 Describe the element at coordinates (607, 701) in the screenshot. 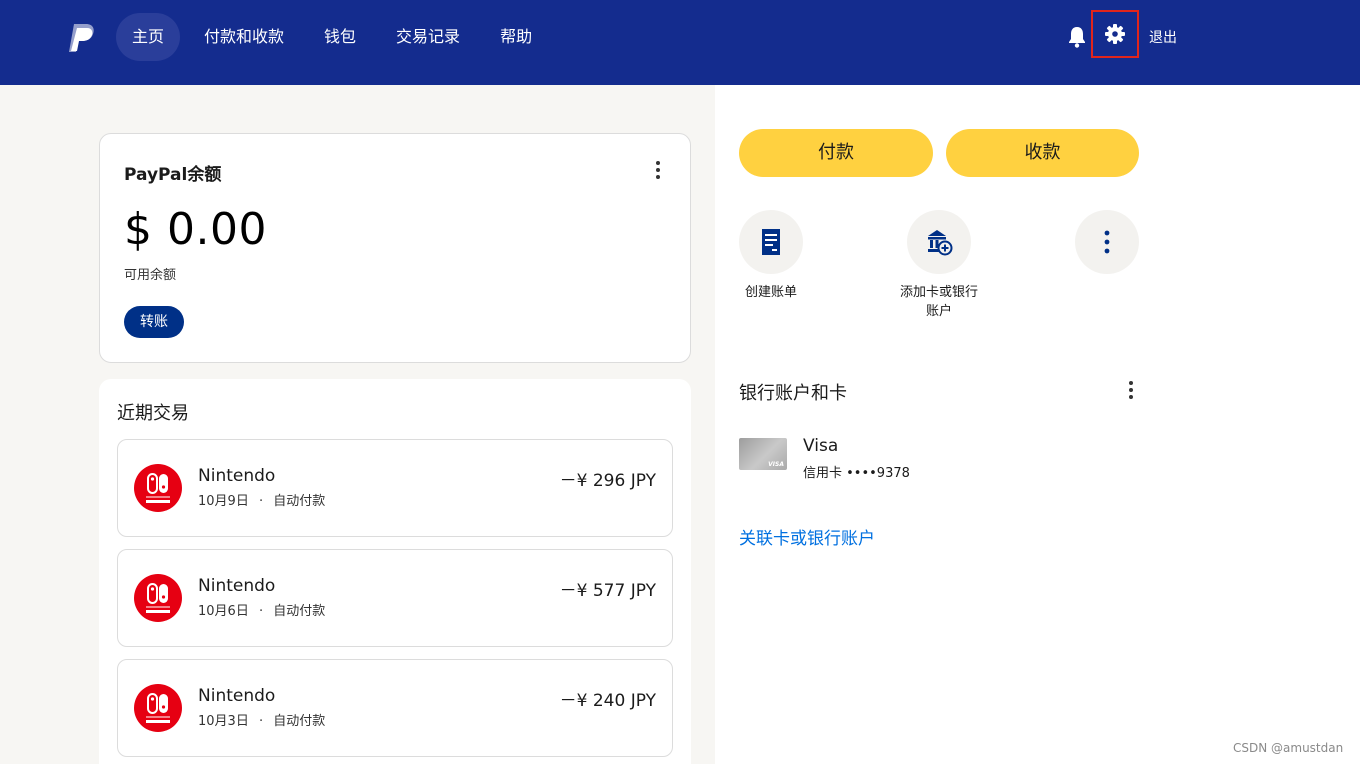

I see `transaction-amount: －¥ 240 JPY` at that location.